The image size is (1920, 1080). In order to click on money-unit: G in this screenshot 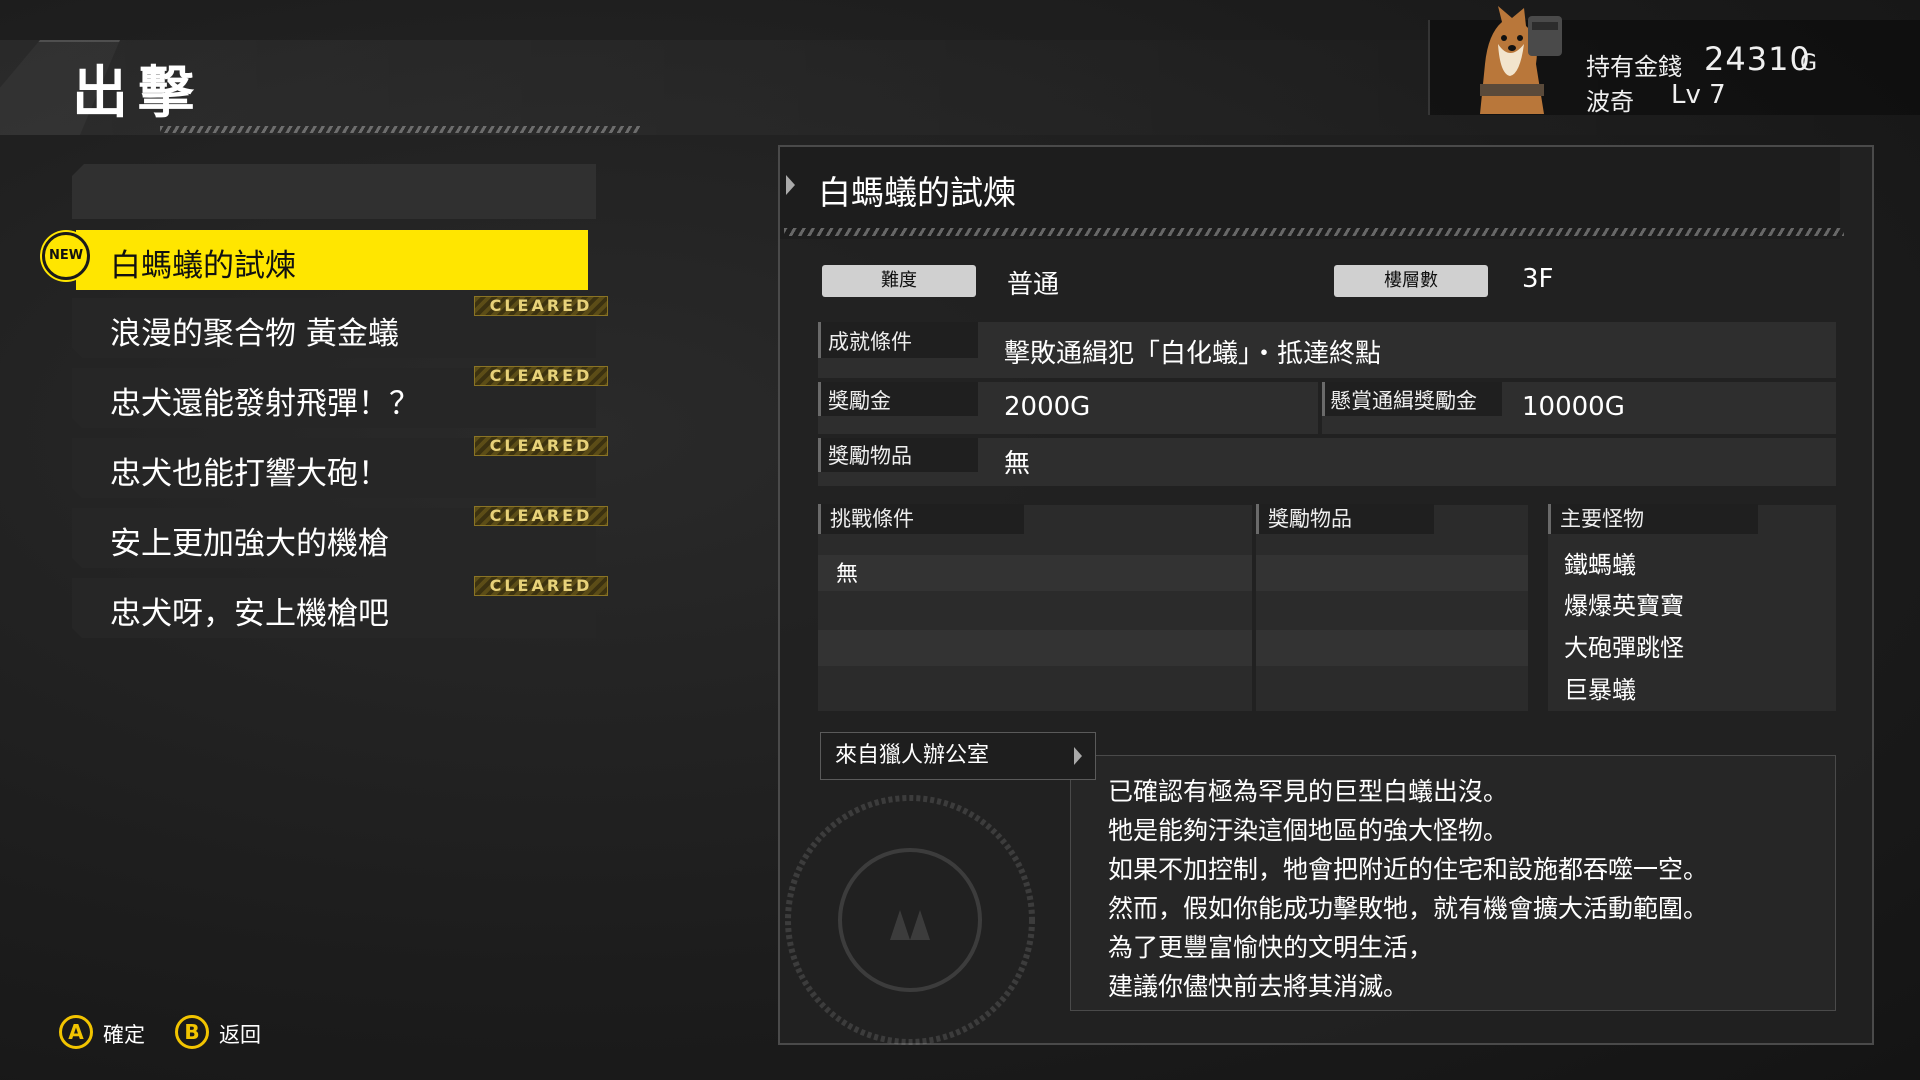, I will do `click(1809, 63)`.